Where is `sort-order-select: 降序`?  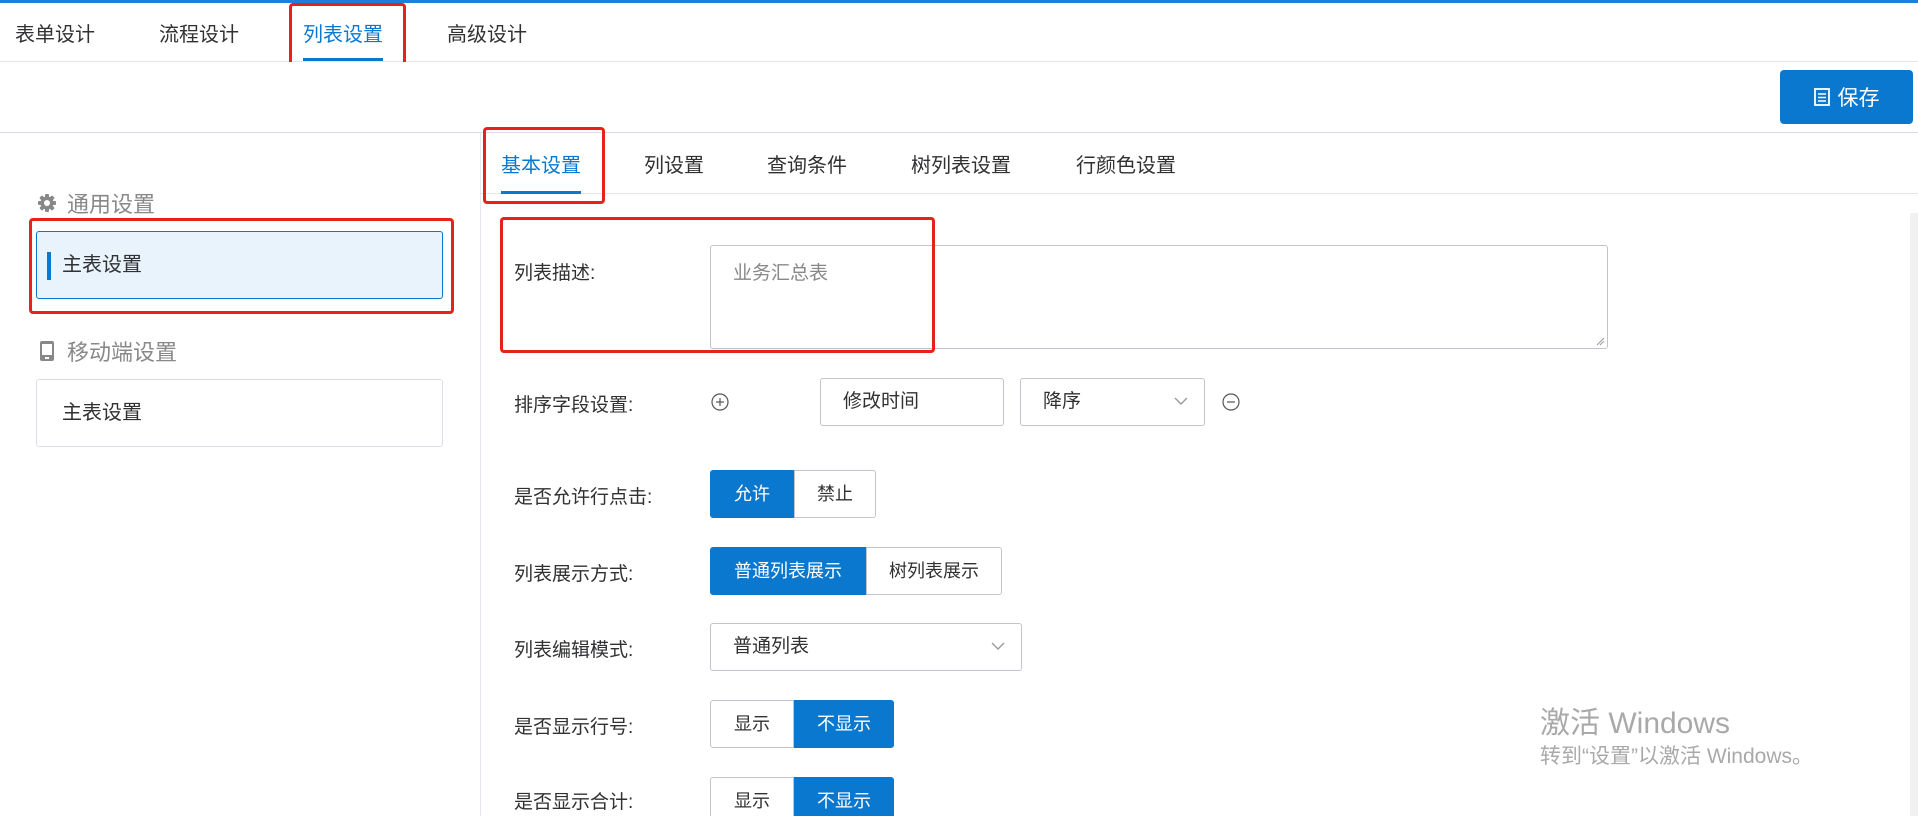
sort-order-select: 降序 is located at coordinates (1112, 402).